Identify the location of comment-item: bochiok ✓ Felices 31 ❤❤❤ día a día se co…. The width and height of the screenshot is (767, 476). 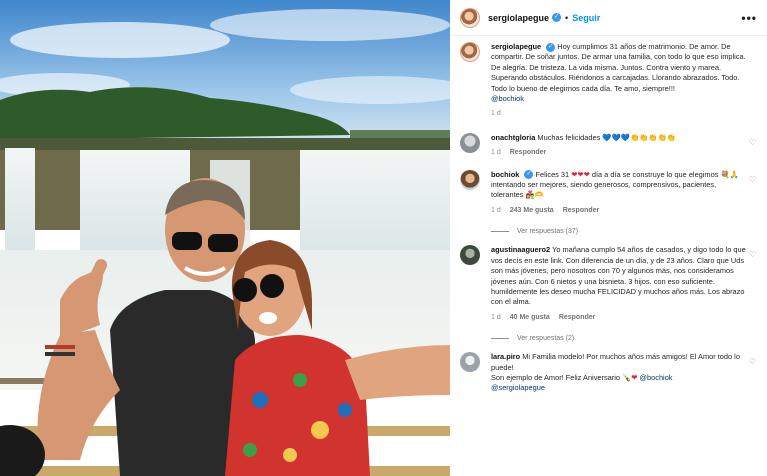
(608, 193).